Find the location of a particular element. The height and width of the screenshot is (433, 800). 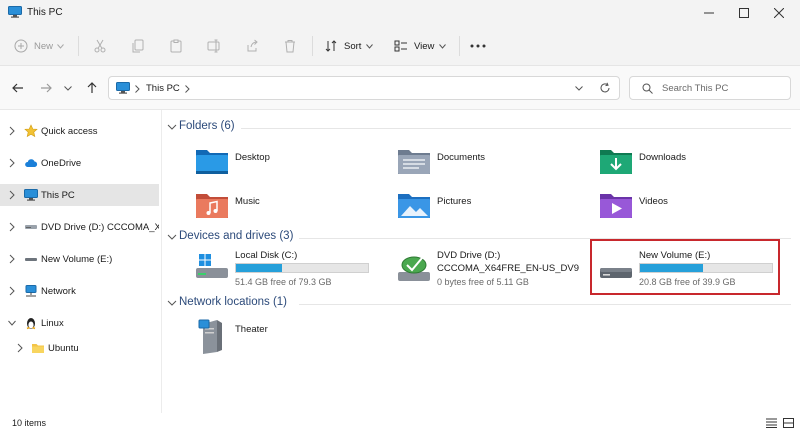

network-tile-theater: Theater is located at coordinates (285, 338).